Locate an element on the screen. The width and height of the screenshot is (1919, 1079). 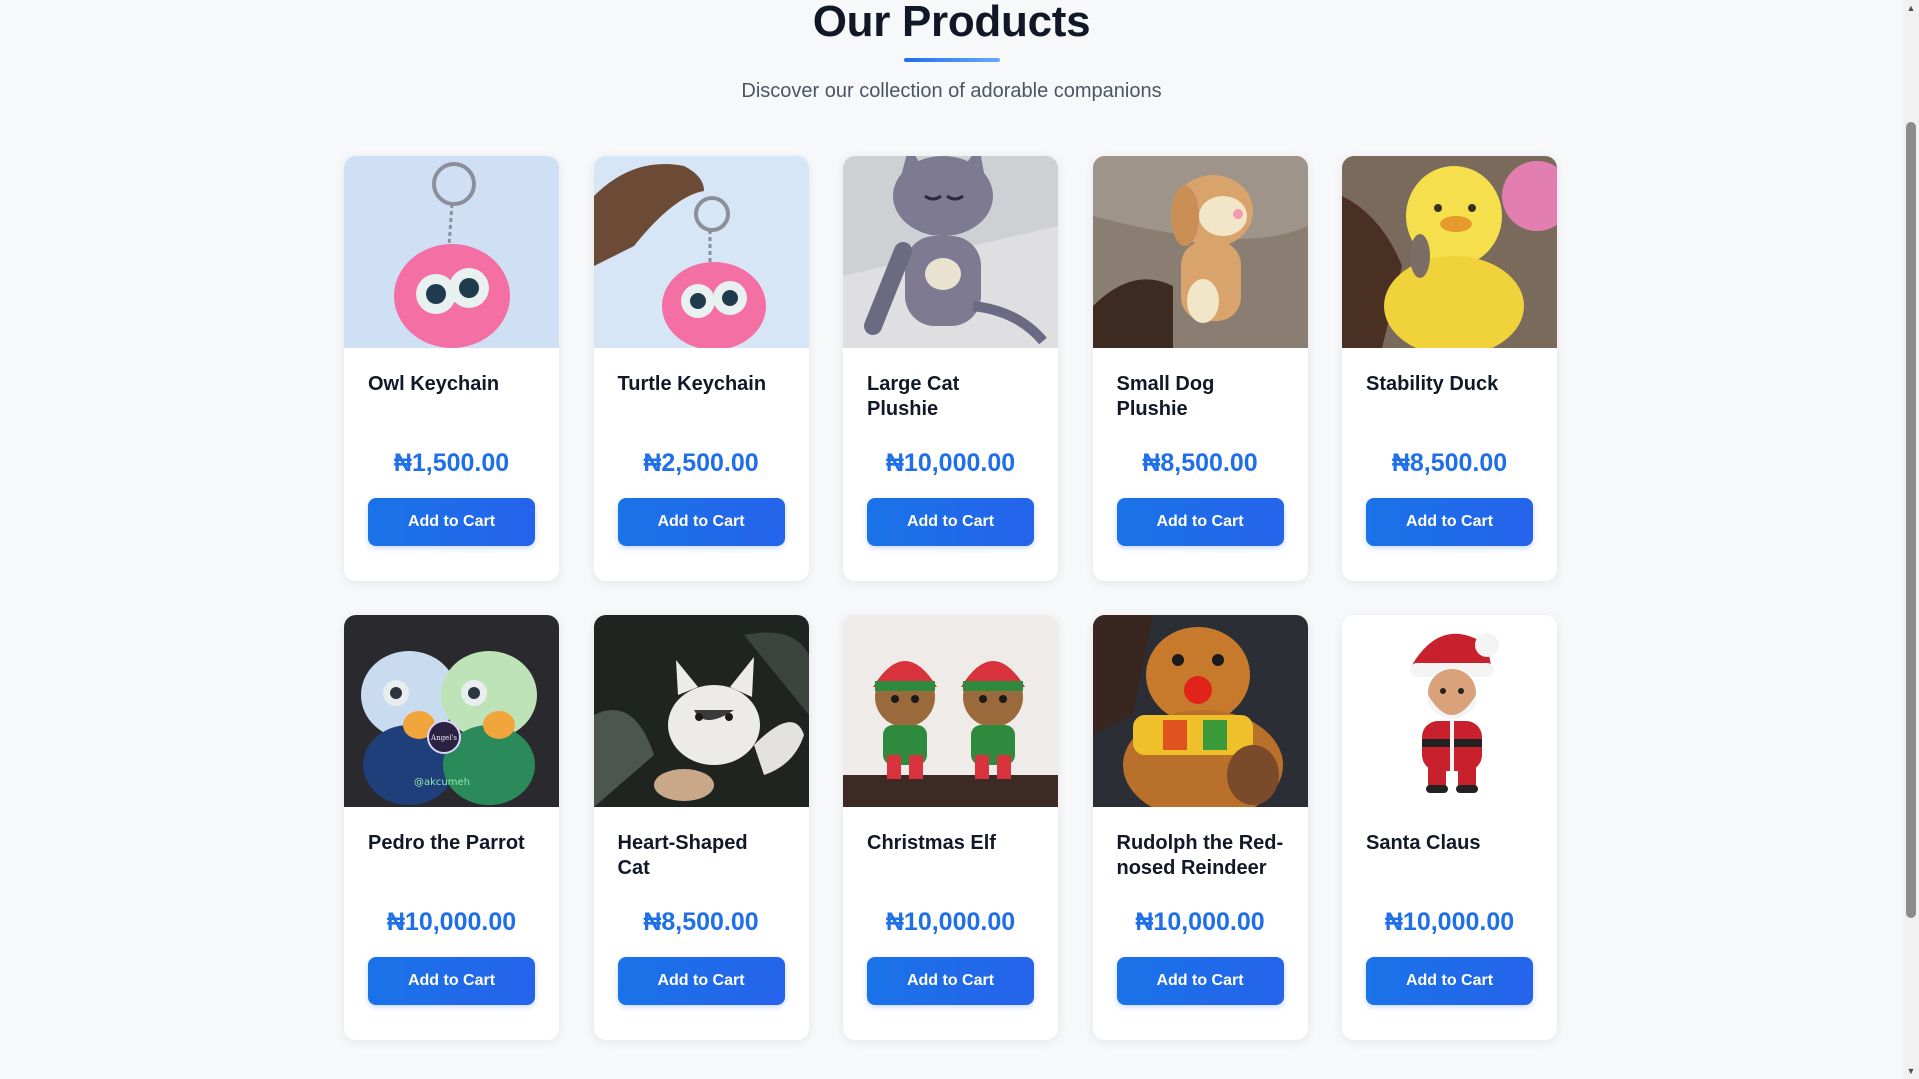
product-name: Rudolph the Red-nosed Reindeer is located at coordinates (1200, 855).